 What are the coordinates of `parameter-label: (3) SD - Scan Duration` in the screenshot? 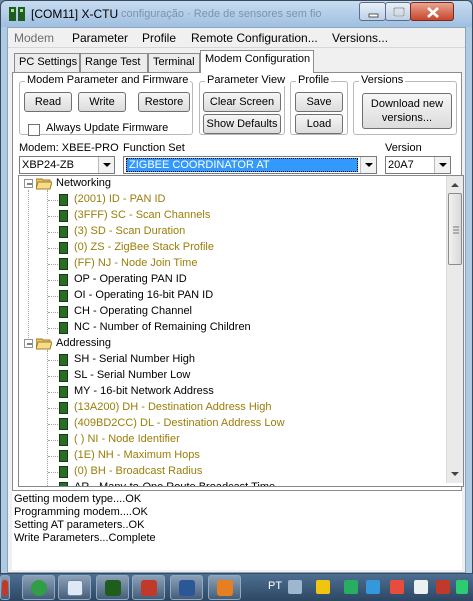 It's located at (130, 231).